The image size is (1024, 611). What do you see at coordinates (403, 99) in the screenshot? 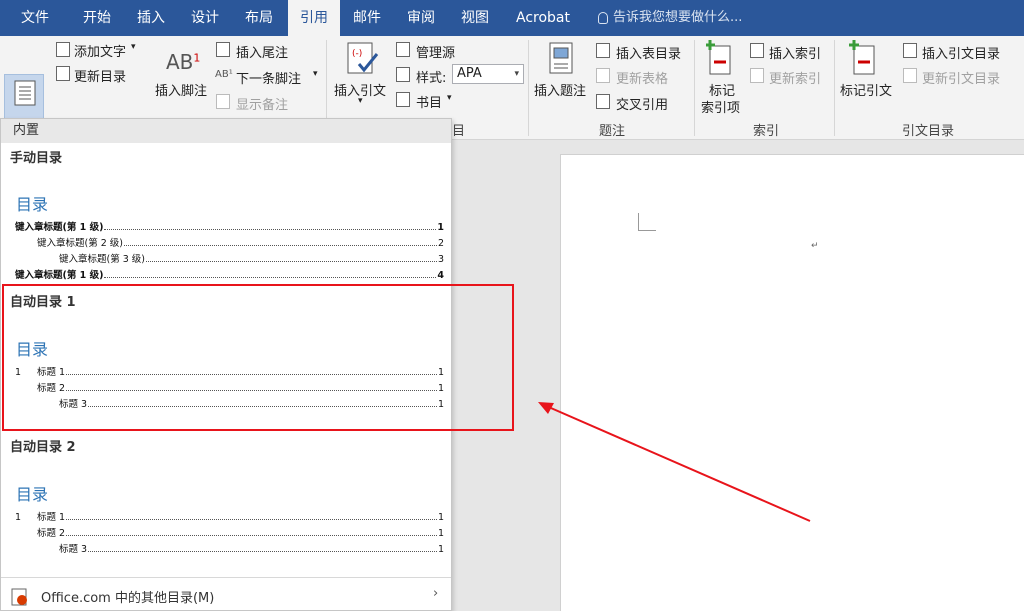
I see `bibliography-icon` at bounding box center [403, 99].